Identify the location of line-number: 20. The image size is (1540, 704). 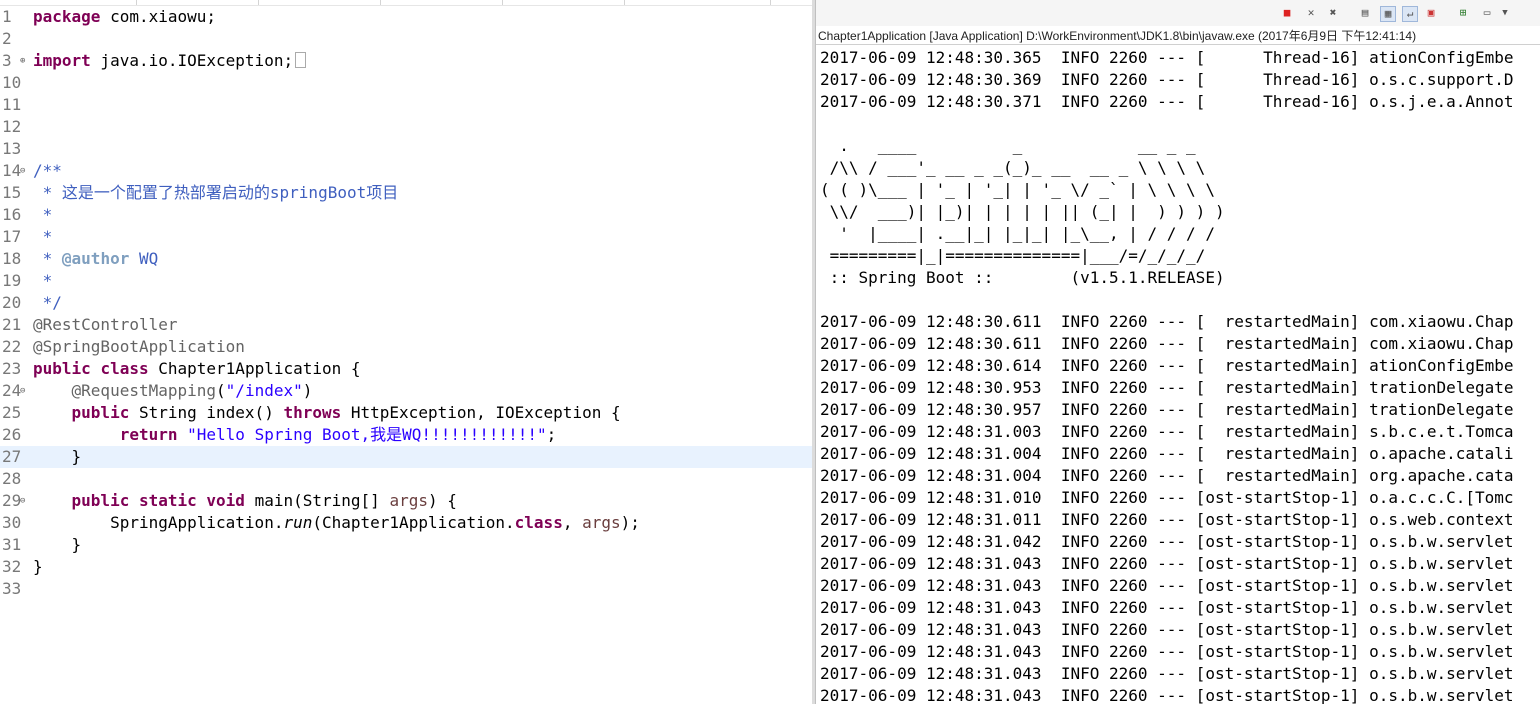
(12, 302).